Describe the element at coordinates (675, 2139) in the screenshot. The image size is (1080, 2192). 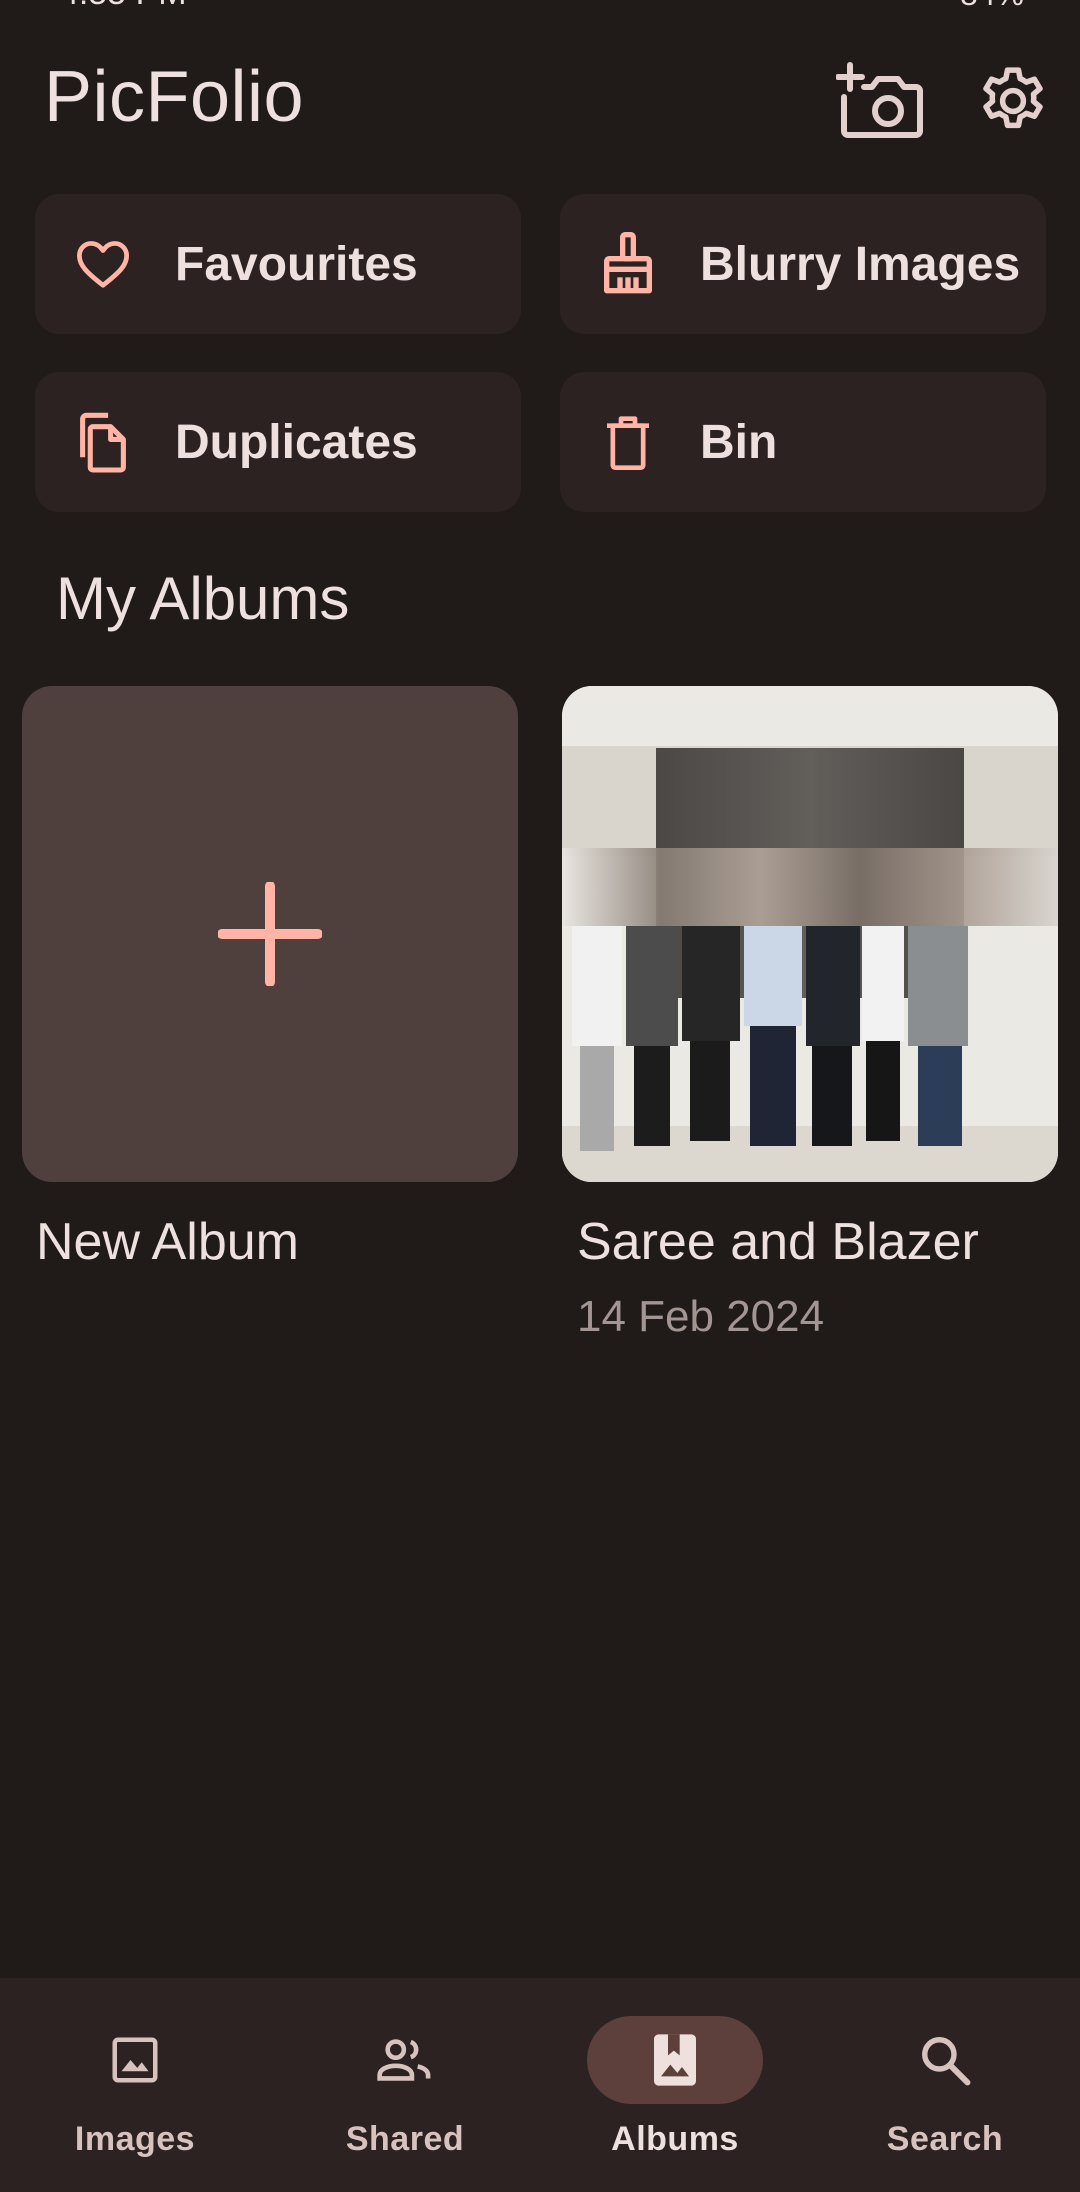
I see `nav-albums-label: Albums` at that location.